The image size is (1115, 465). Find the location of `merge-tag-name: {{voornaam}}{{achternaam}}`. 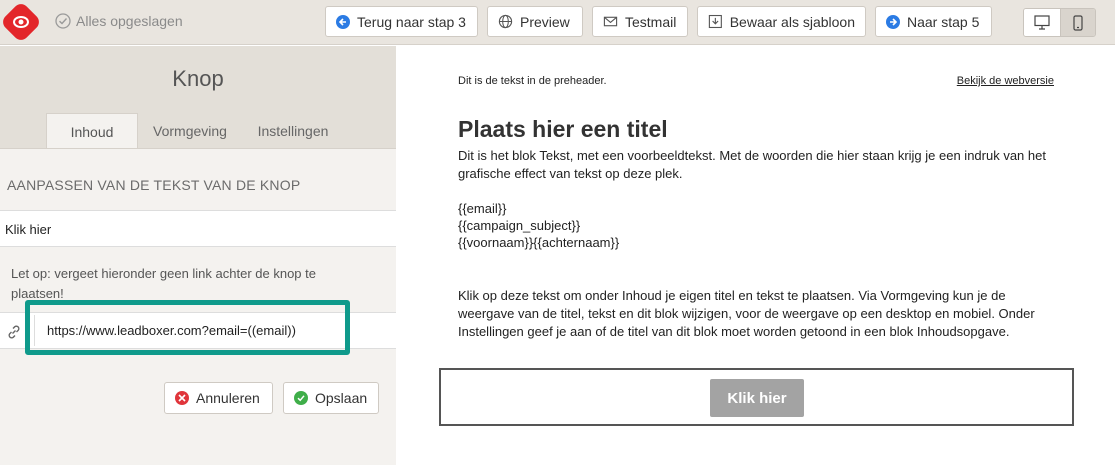

merge-tag-name: {{voornaam}}{{achternaam}} is located at coordinates (539, 242).